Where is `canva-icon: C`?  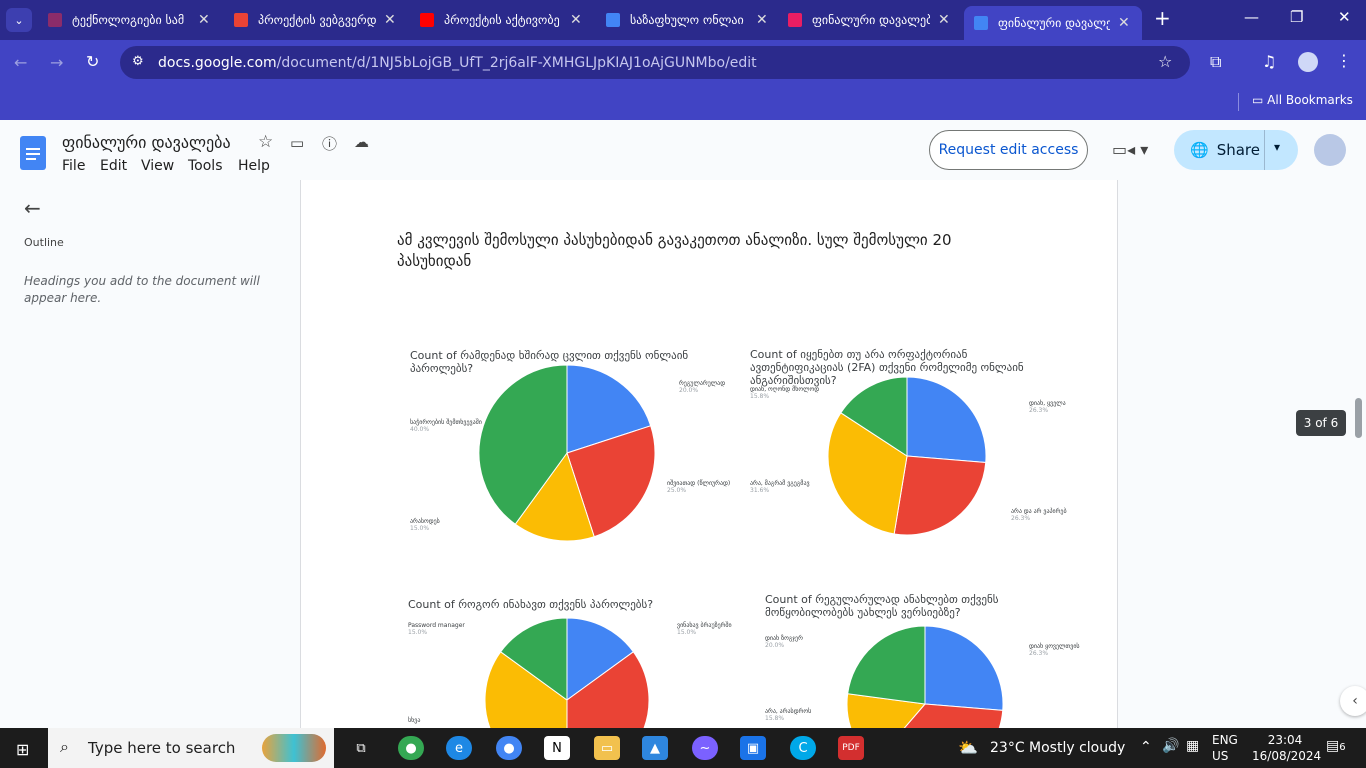
canva-icon: C is located at coordinates (803, 748).